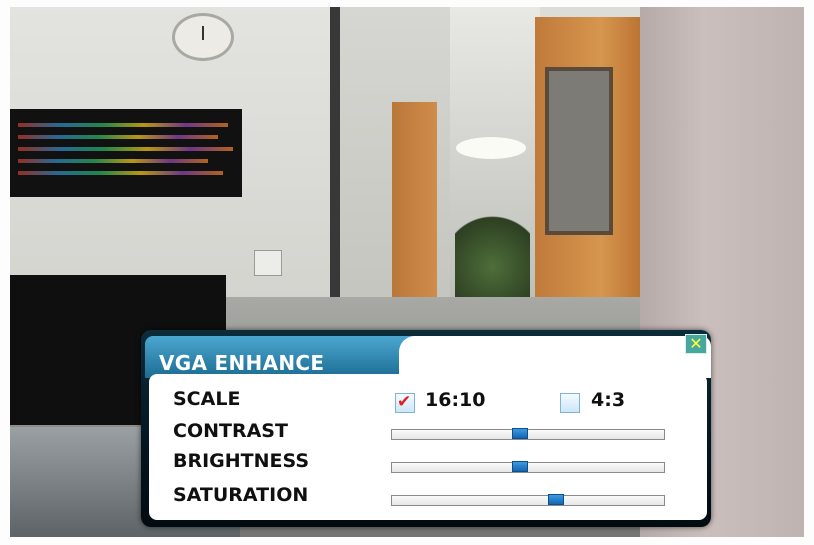 Image resolution: width=814 pixels, height=545 pixels. What do you see at coordinates (556, 499) in the screenshot?
I see `saturation-slider-thumb` at bounding box center [556, 499].